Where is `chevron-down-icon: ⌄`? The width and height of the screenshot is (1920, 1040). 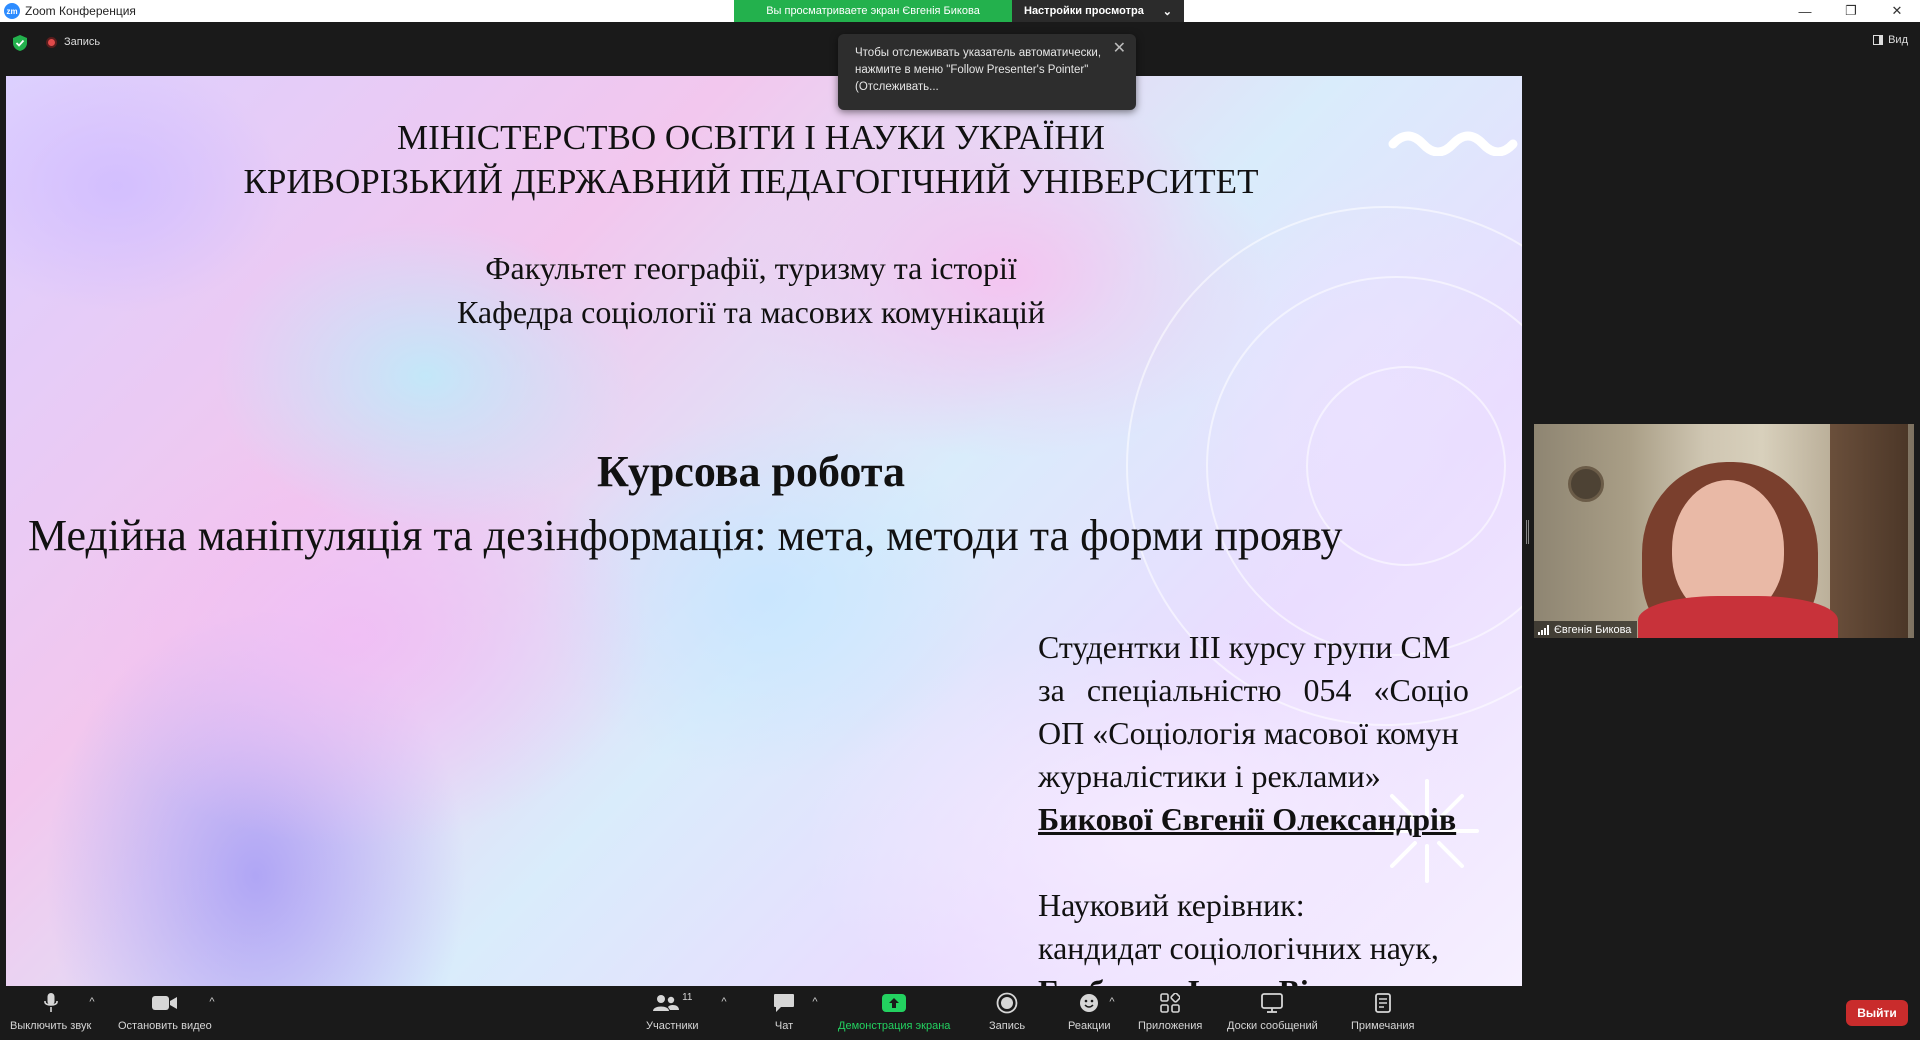 chevron-down-icon: ⌄ is located at coordinates (1167, 11).